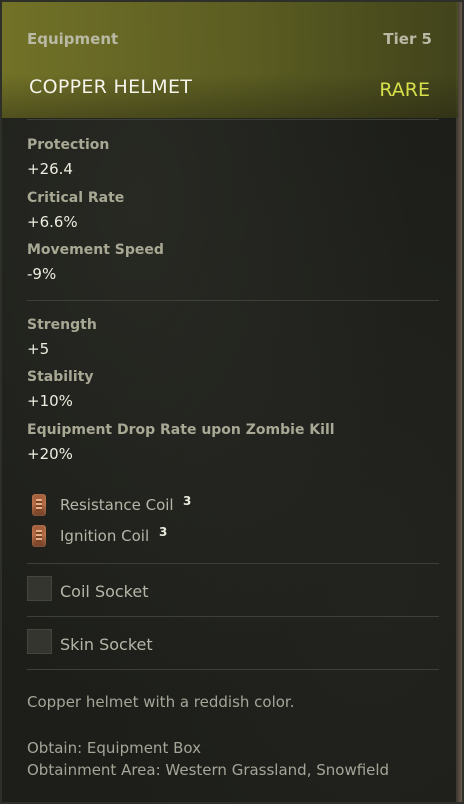  I want to click on stat-label-protection: Protection, so click(68, 145).